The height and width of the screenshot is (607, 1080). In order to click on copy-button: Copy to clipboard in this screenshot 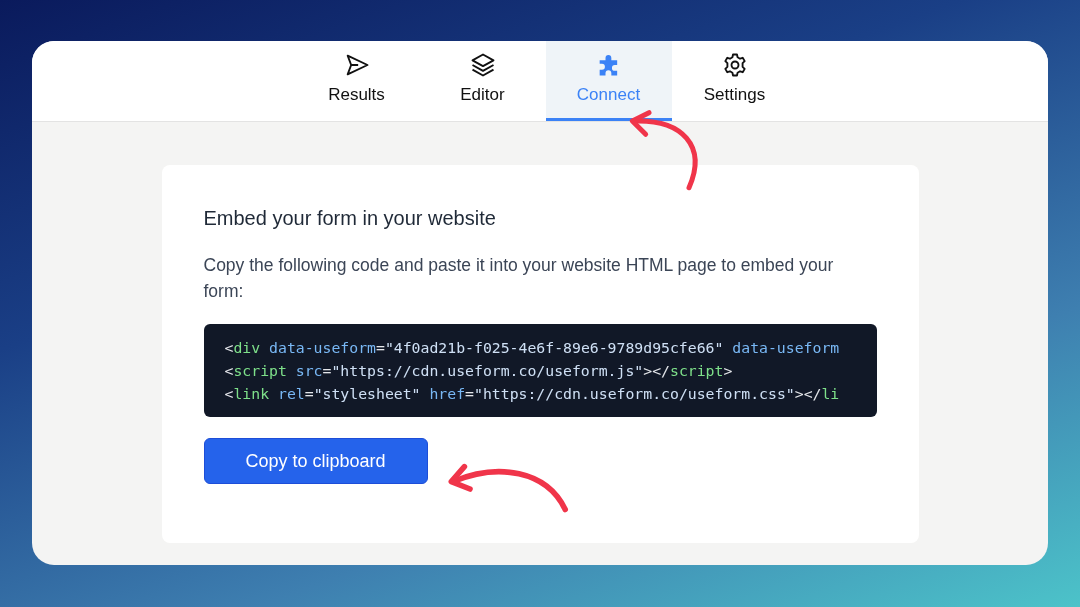, I will do `click(315, 461)`.